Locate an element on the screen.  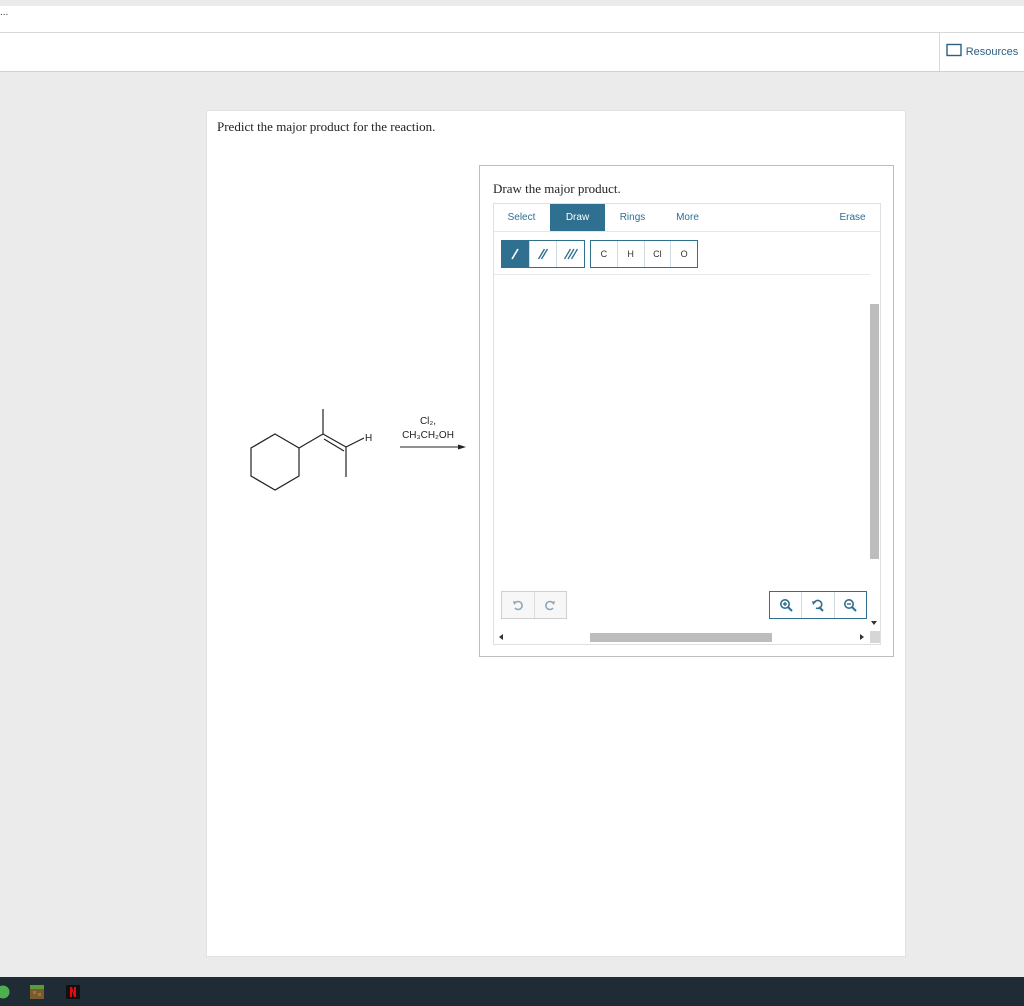
history-tool-group is located at coordinates (534, 605).